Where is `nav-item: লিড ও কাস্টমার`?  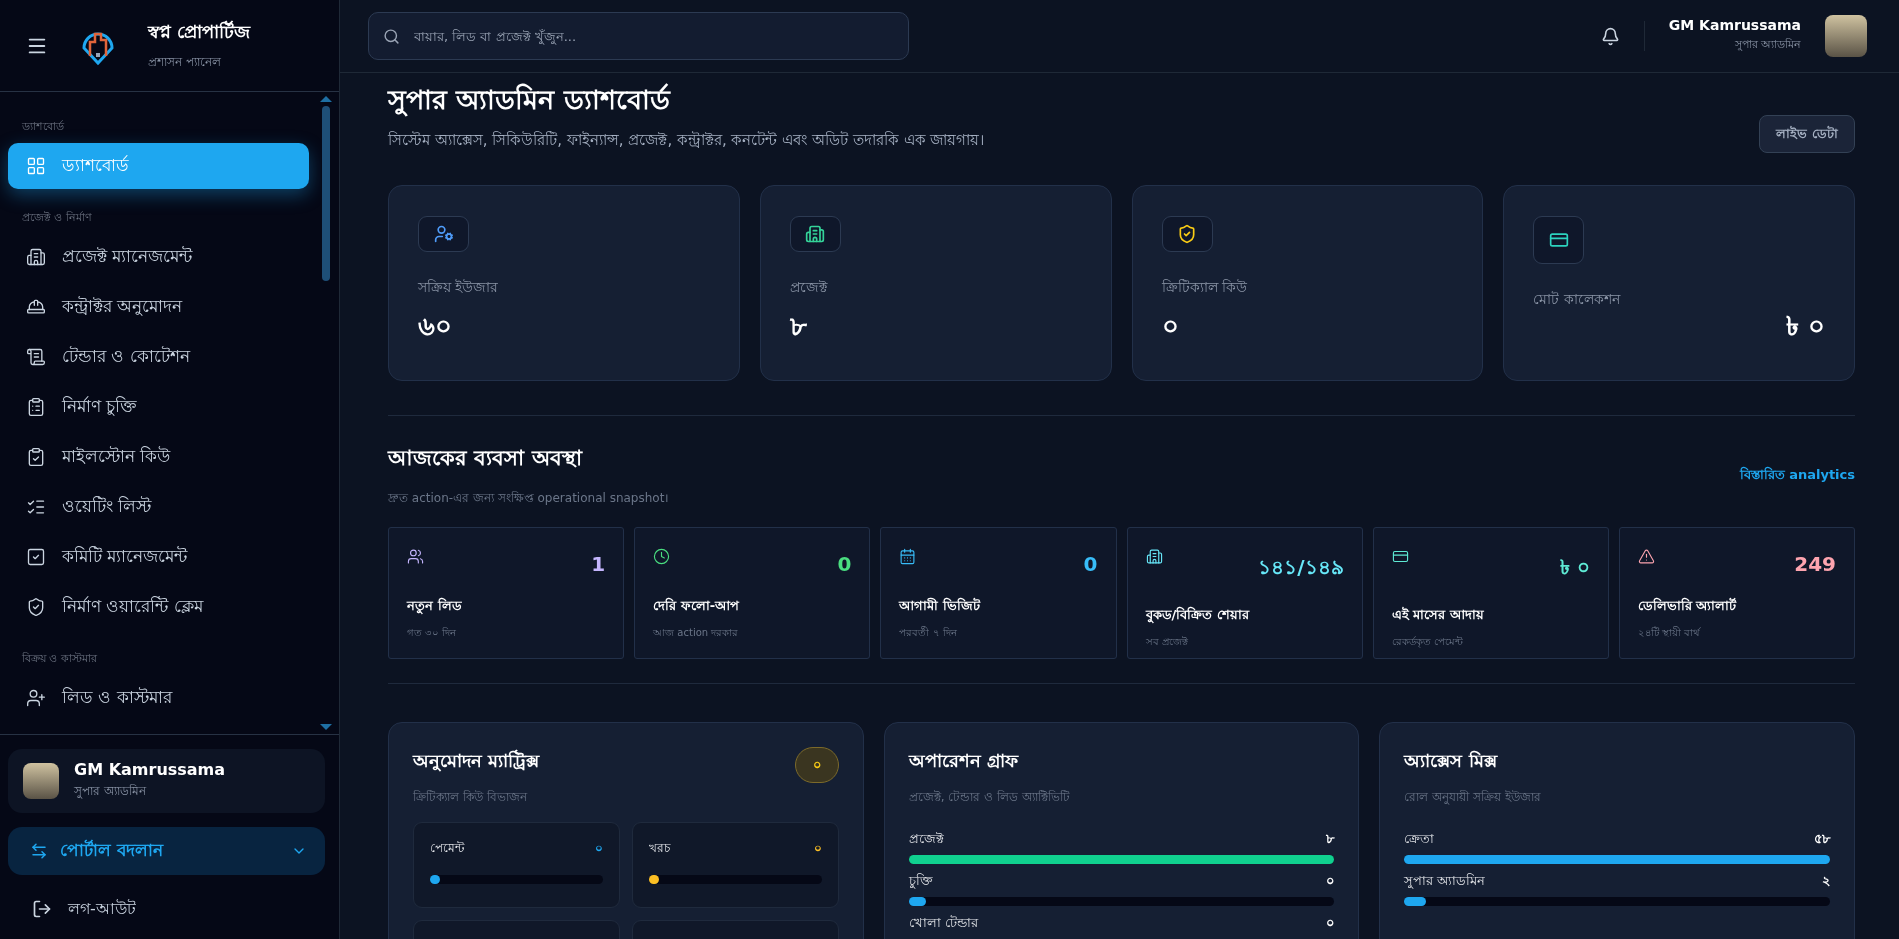
nav-item: লিড ও কাস্টমার is located at coordinates (158, 698).